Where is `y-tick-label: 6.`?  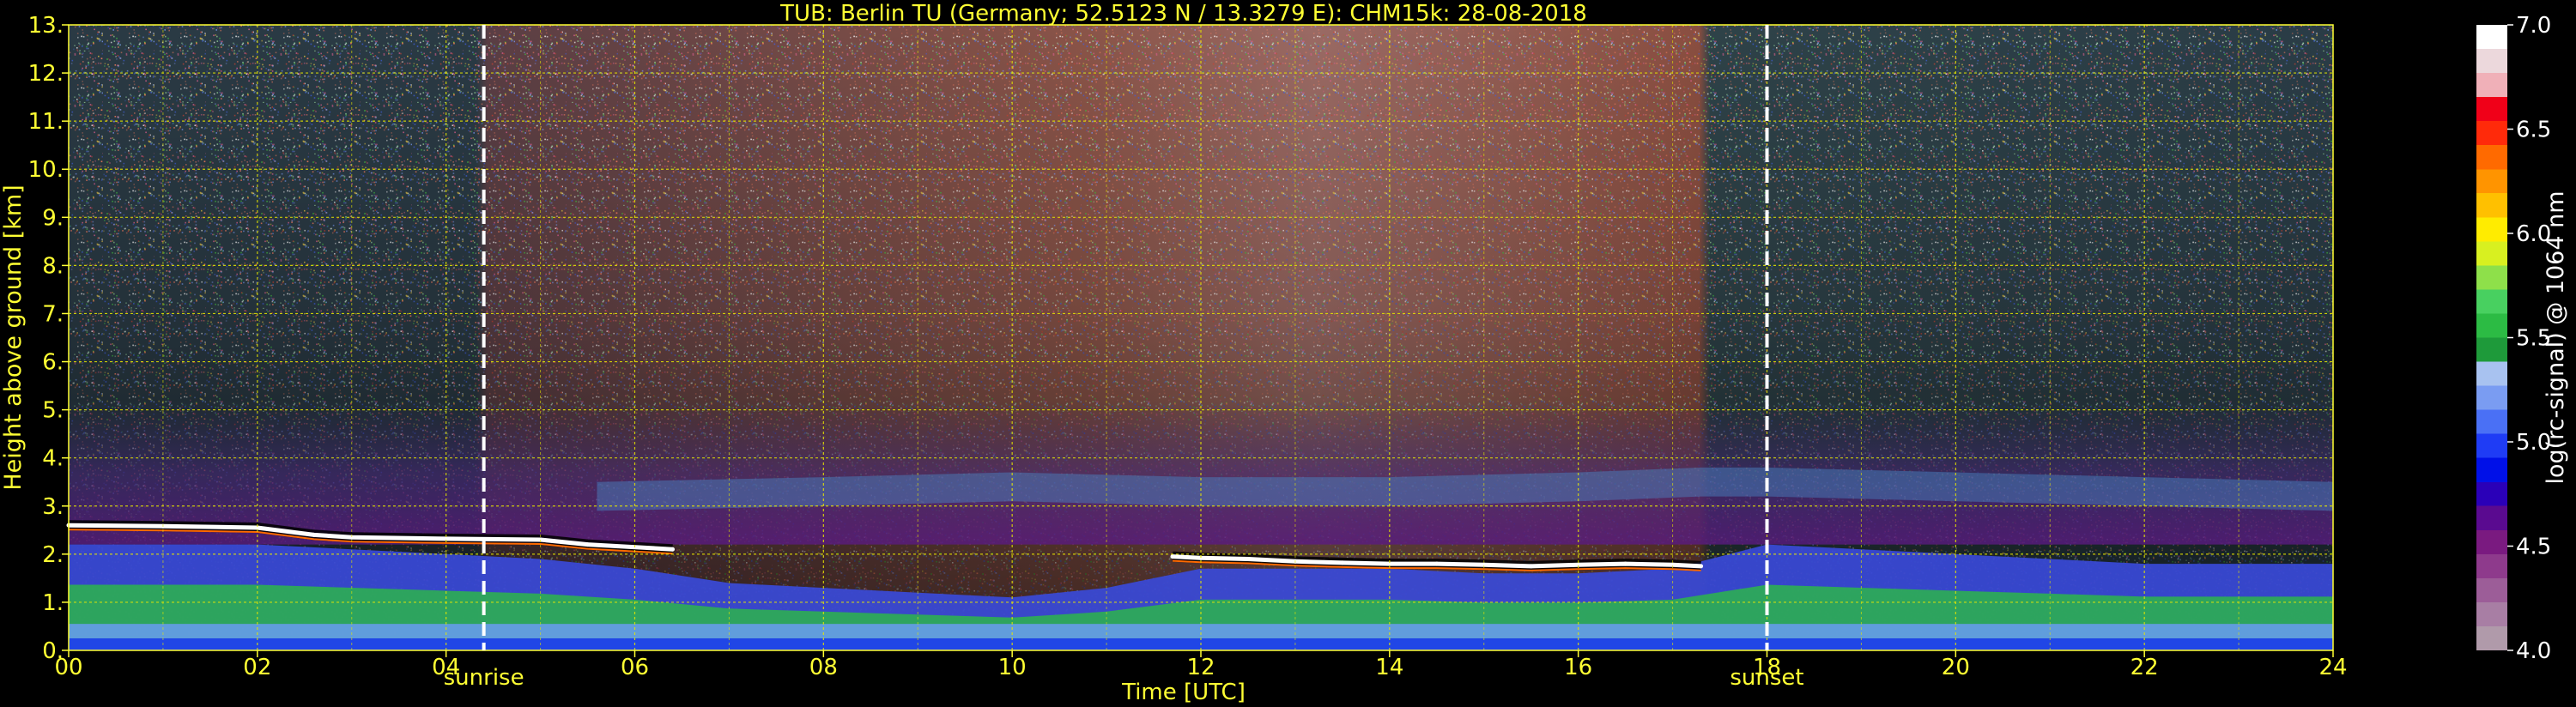
y-tick-label: 6. is located at coordinates (53, 363).